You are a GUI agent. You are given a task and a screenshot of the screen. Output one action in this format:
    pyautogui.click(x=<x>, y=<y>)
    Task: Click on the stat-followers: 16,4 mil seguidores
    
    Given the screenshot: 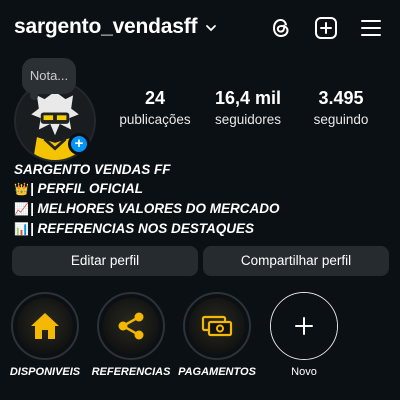 What is the action you would take?
    pyautogui.click(x=248, y=107)
    